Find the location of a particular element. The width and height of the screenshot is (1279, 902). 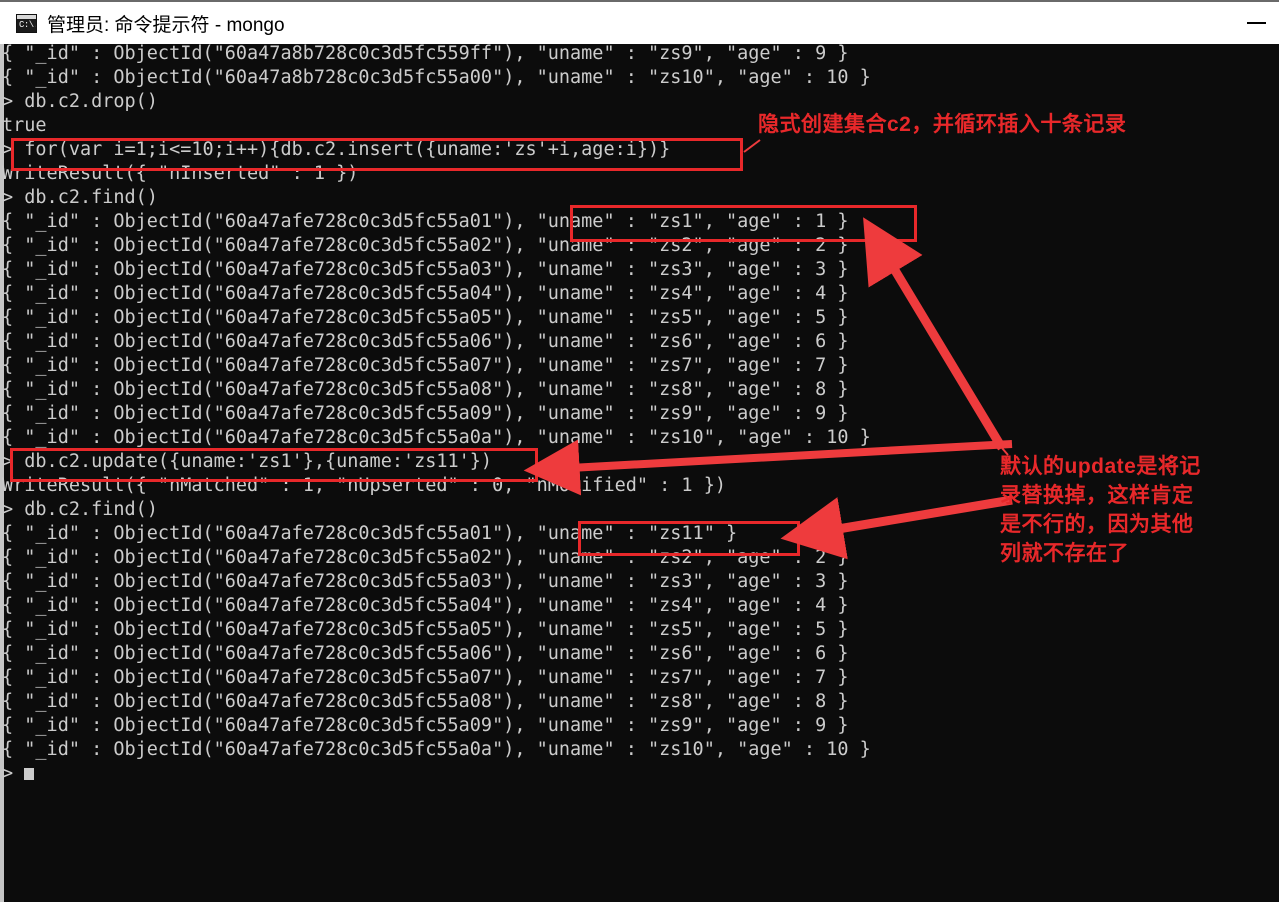

cmd-icon-glyph: C:\. is located at coordinates (28, 24).